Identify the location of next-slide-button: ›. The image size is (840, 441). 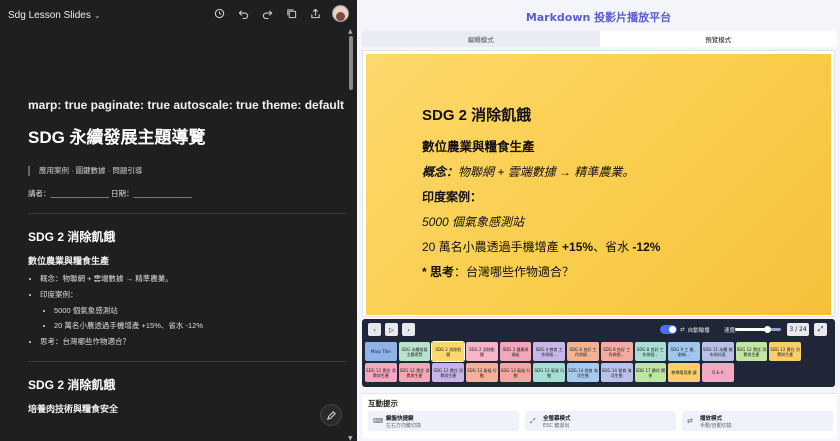
(408, 329).